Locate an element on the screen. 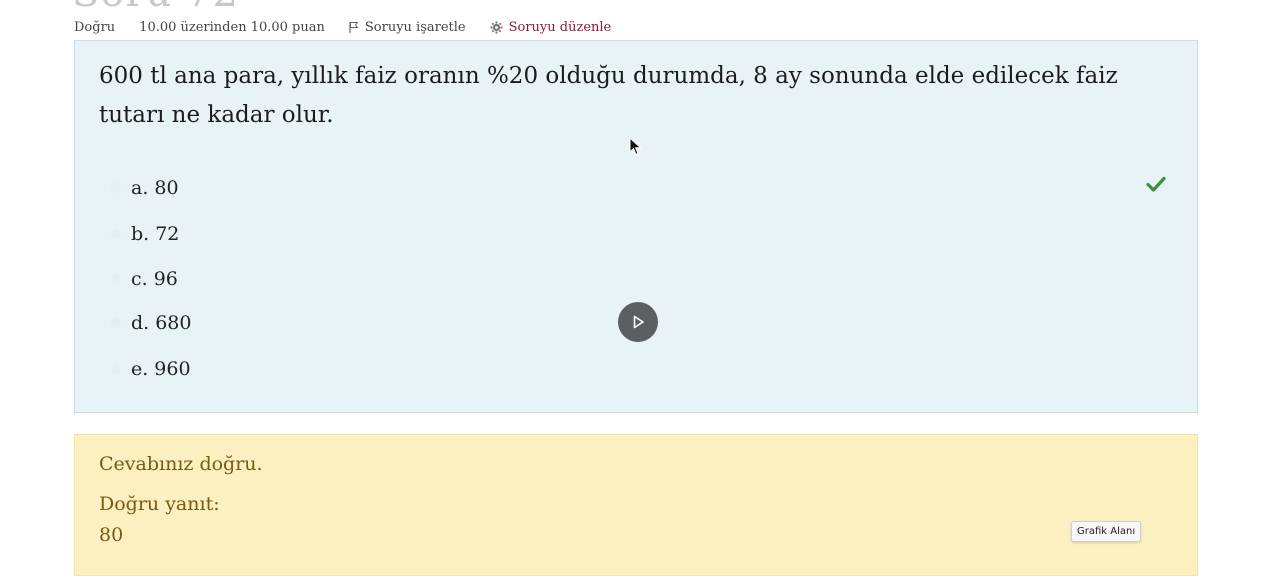 The height and width of the screenshot is (584, 1280). feedback-result: Cevabınız doğru. is located at coordinates (181, 464).